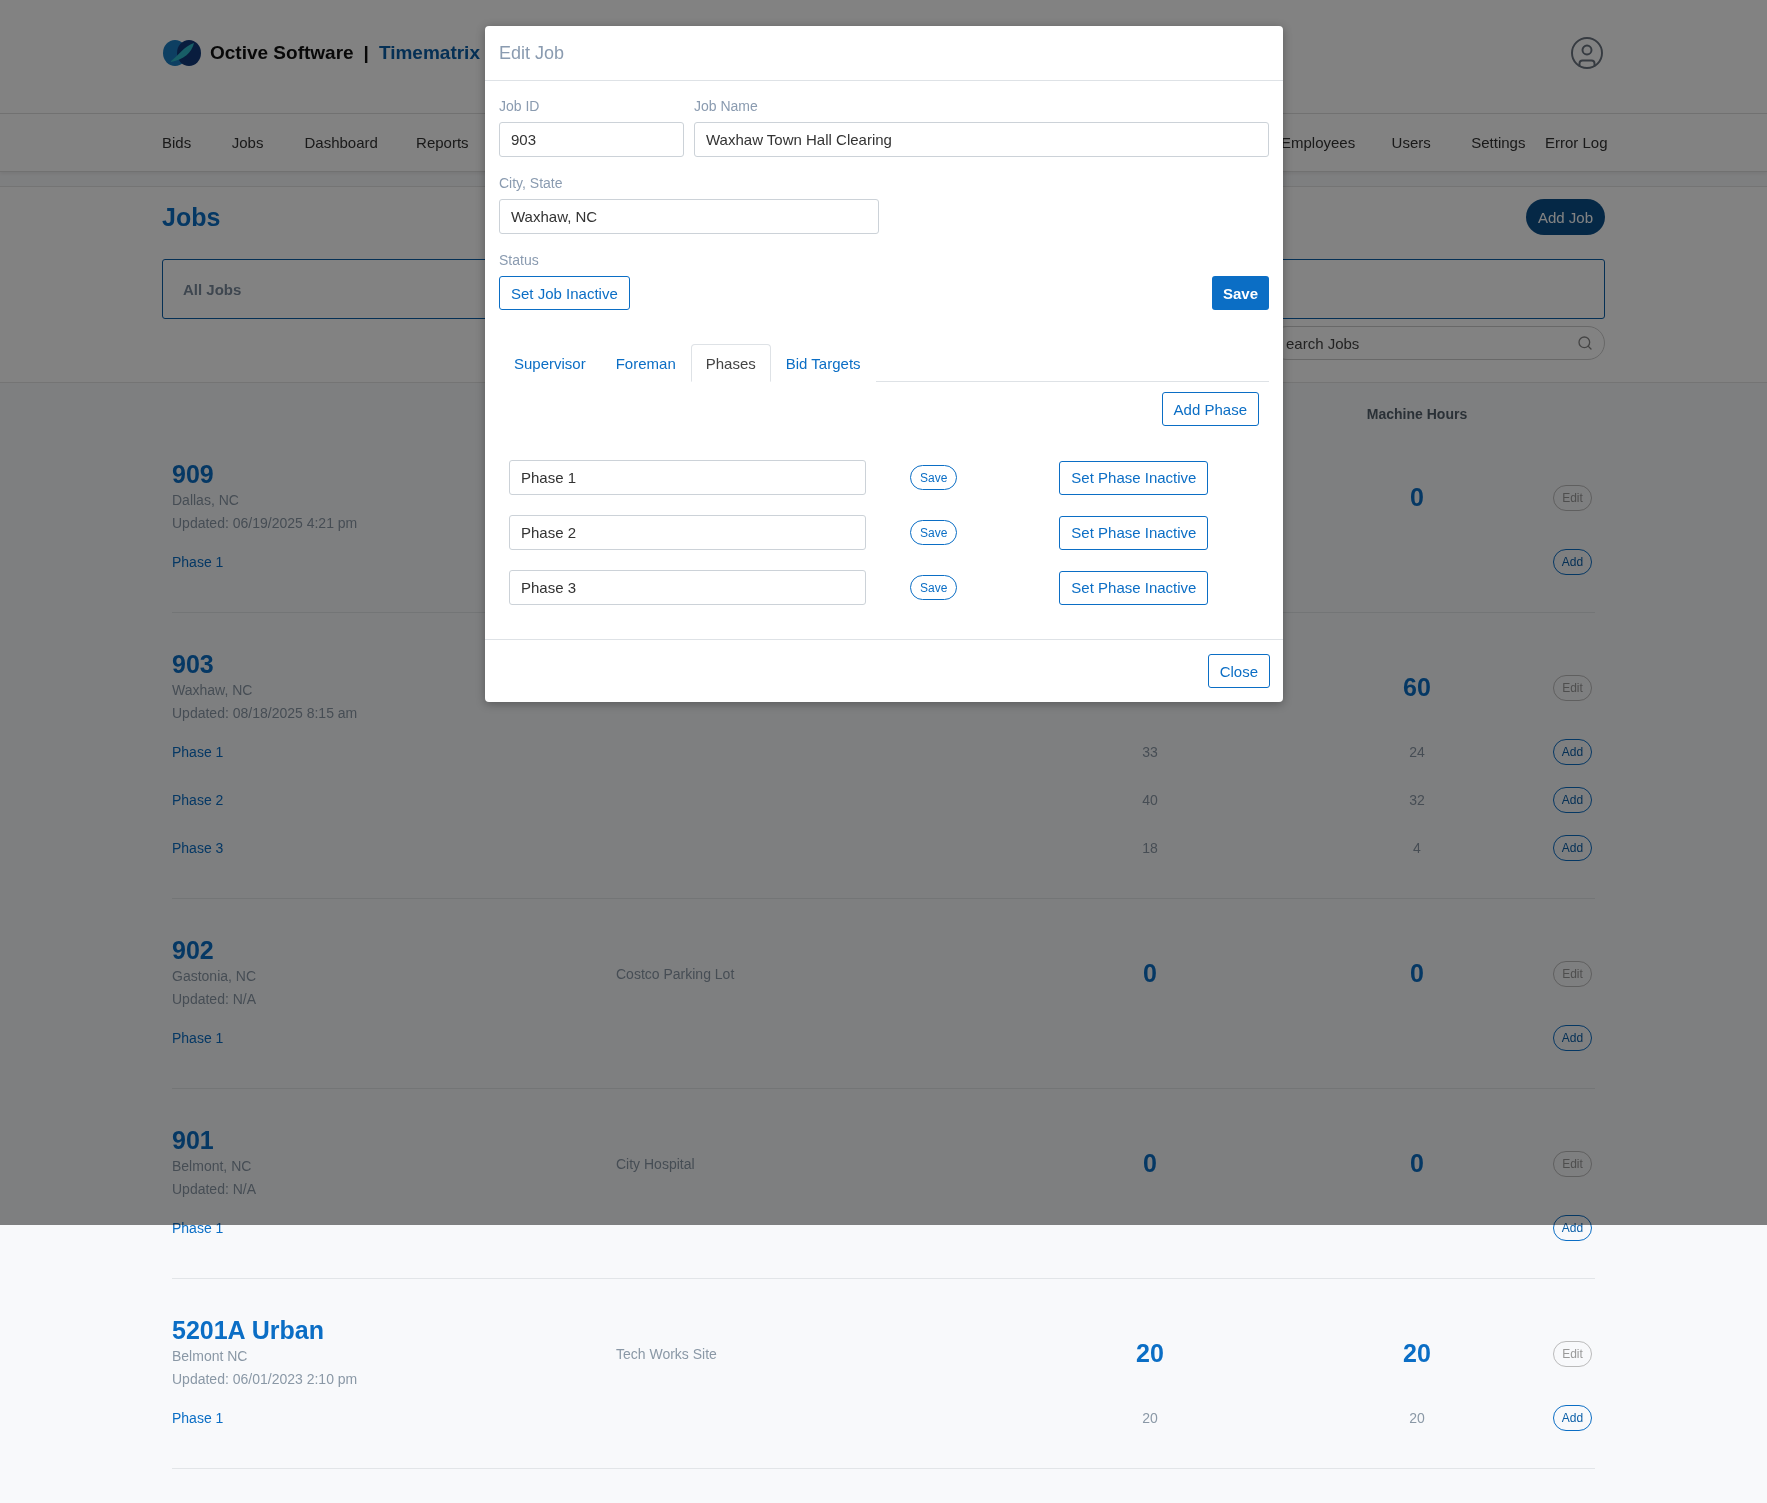 Image resolution: width=1767 pixels, height=1503 pixels. What do you see at coordinates (265, 523) in the screenshot?
I see `job-updated: Updated: 06/19/2025 4:21 pm` at bounding box center [265, 523].